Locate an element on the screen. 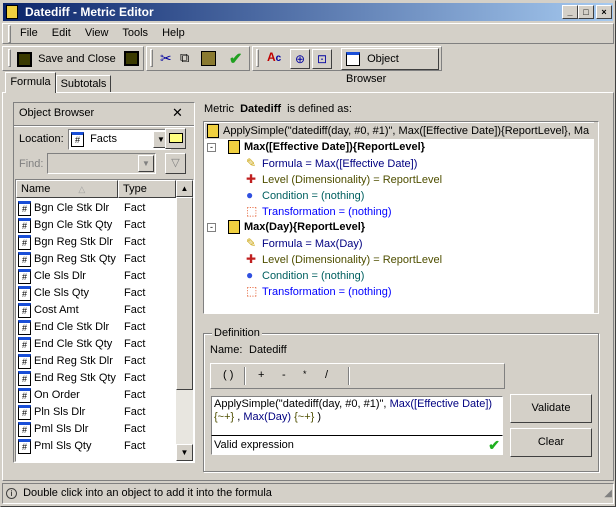 The image size is (616, 507). validate-sum-icon: ✔ is located at coordinates (235, 59).